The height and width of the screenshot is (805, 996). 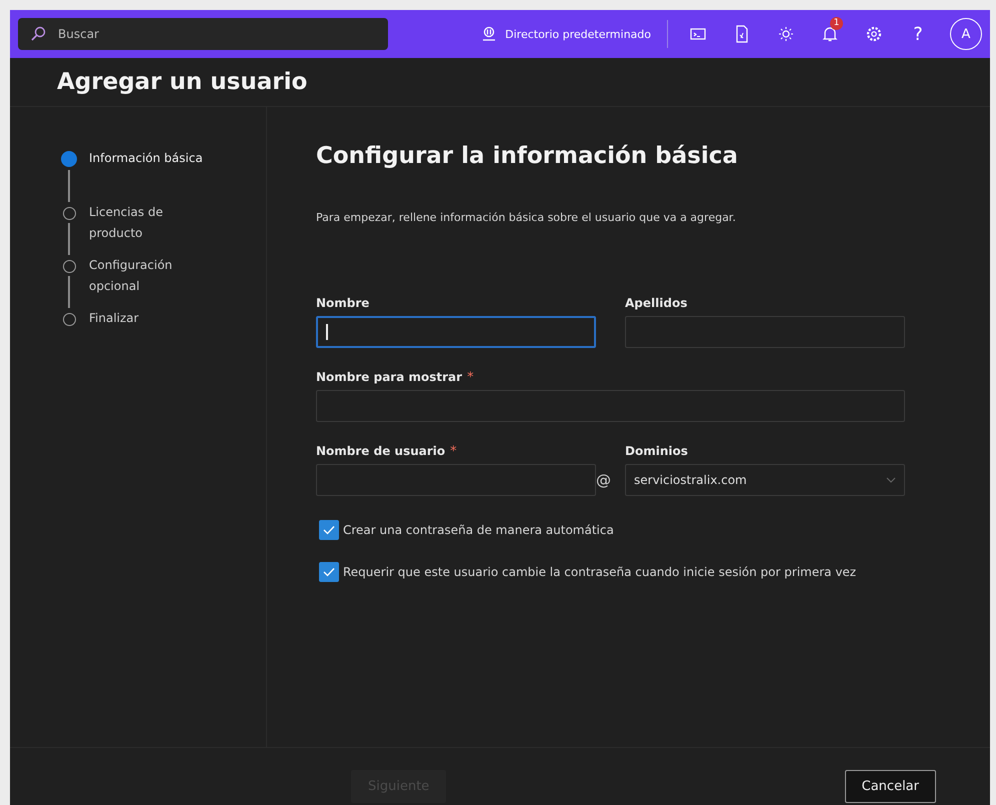 What do you see at coordinates (890, 786) in the screenshot?
I see `cancel-button: Cancelar` at bounding box center [890, 786].